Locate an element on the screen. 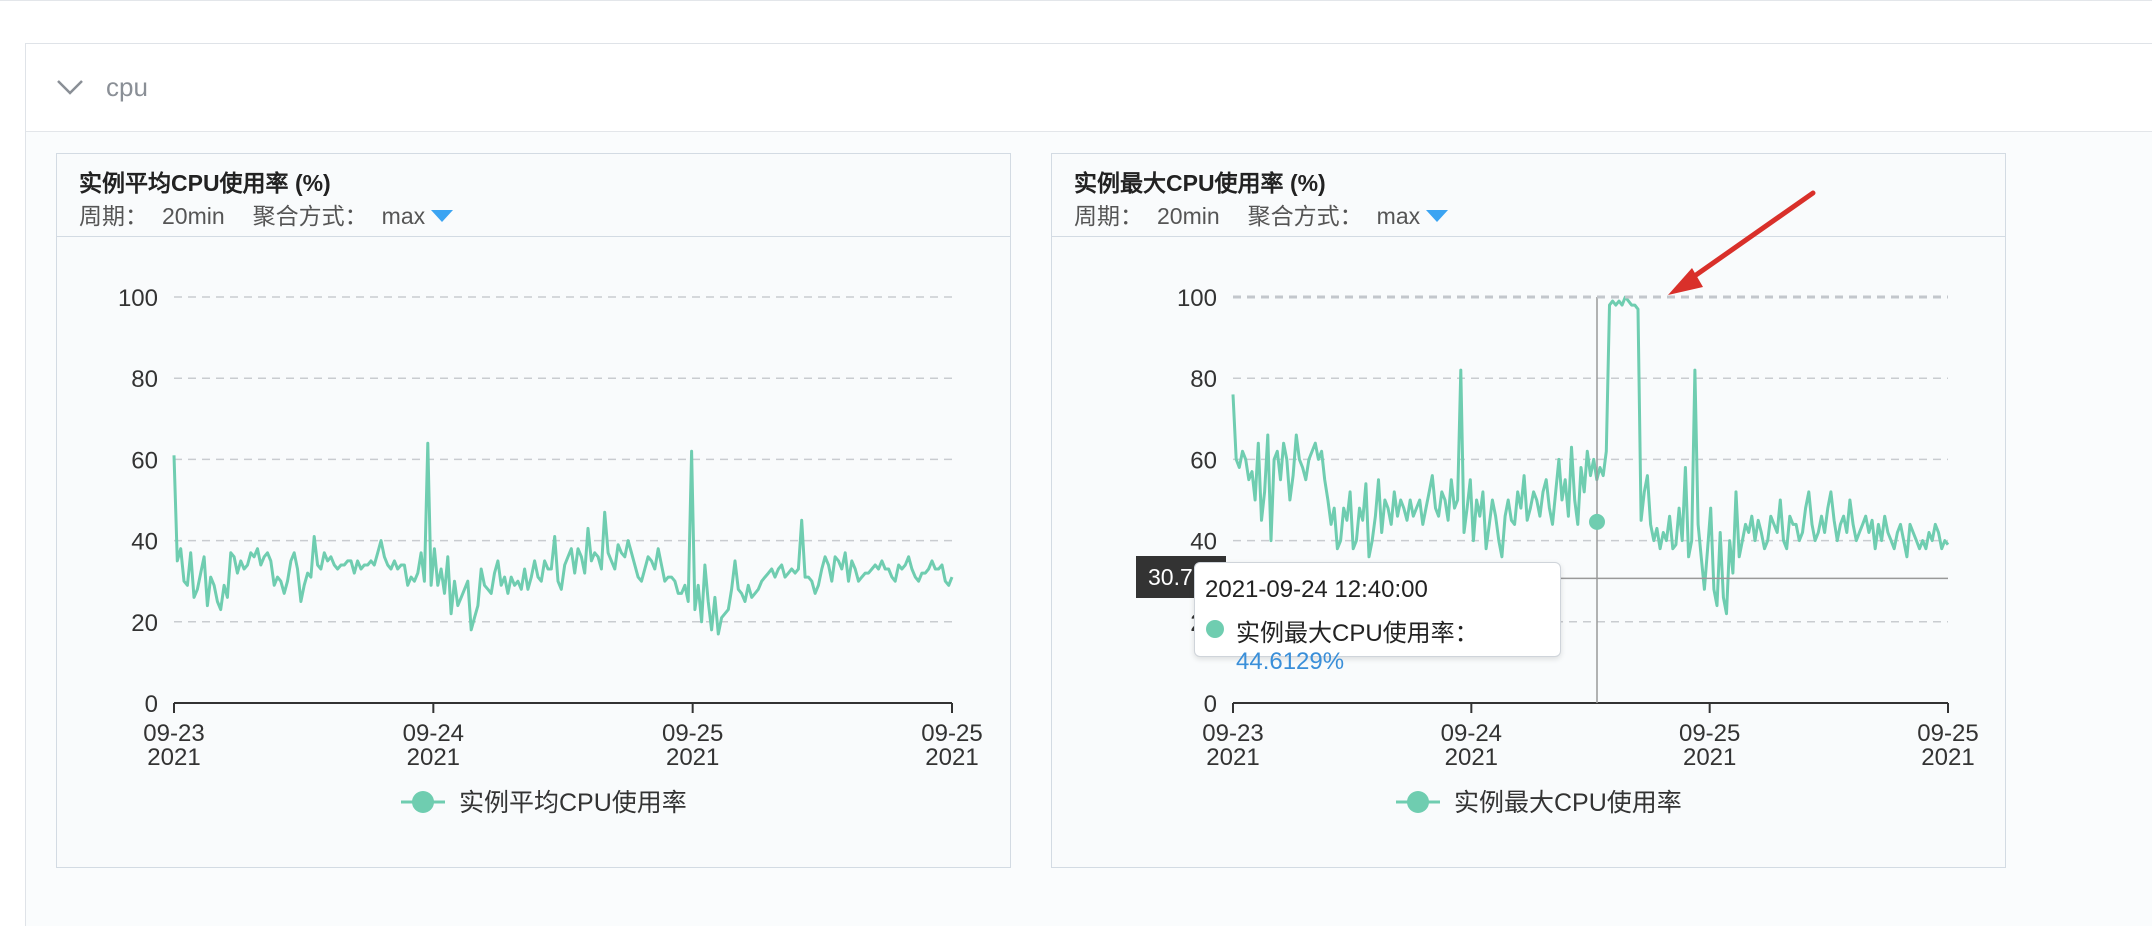  tooltip-series: 实例最大CPU使用率：44.6129% is located at coordinates (1398, 644).